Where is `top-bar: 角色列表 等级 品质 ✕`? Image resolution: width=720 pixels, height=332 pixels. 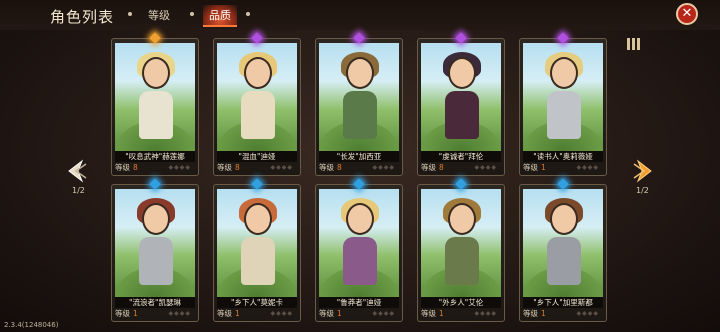 top-bar: 角色列表 等级 品质 ✕ is located at coordinates (360, 15).